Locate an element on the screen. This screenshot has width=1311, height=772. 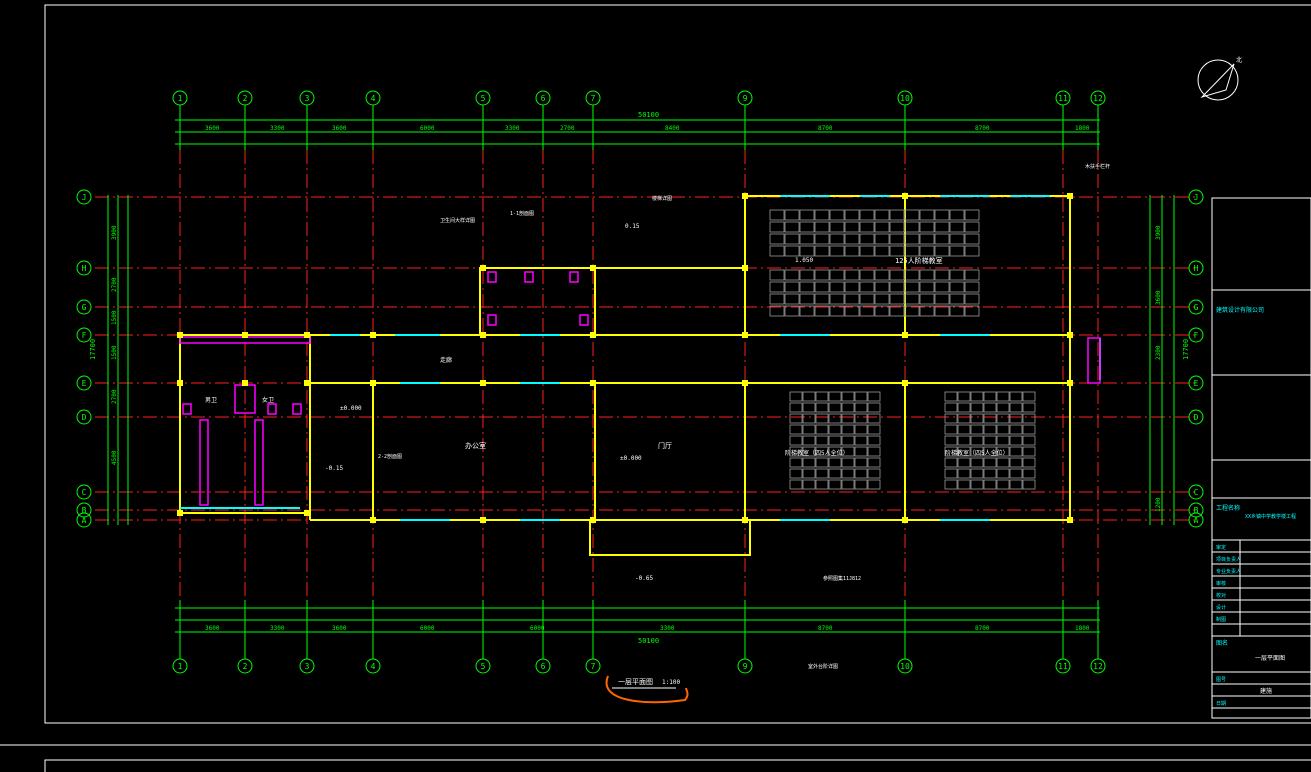
axis-row-right-8: A is located at coordinates (1196, 520).